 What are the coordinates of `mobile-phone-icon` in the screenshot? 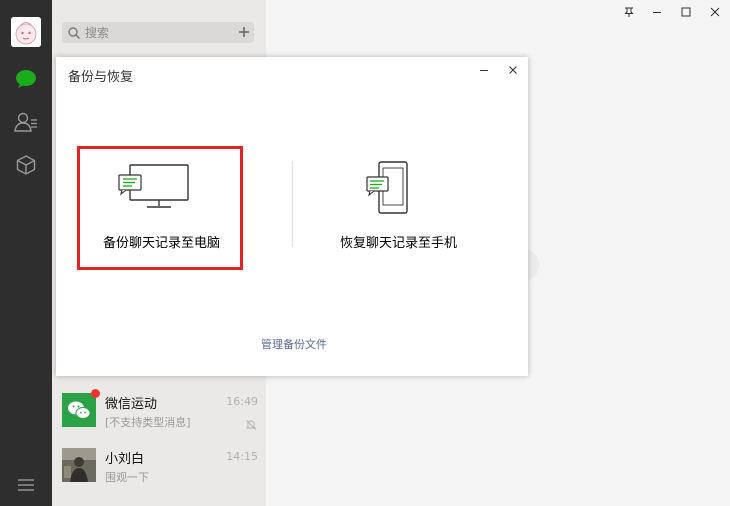 It's located at (387, 187).